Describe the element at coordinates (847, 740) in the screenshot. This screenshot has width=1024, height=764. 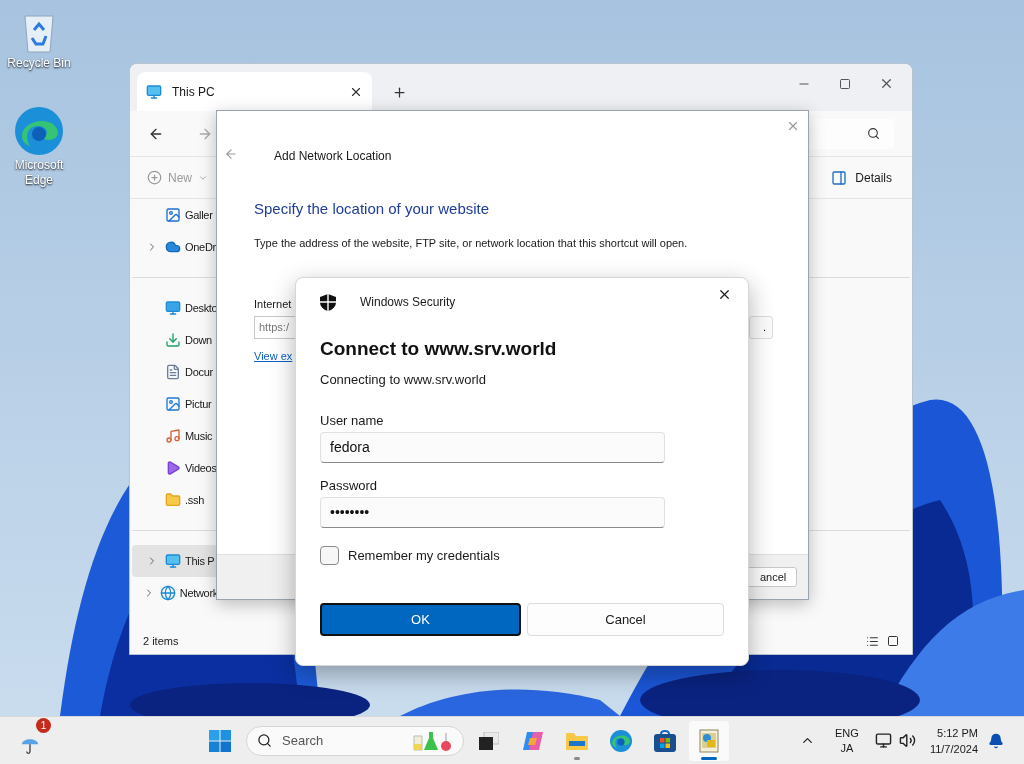
I see `language-indicator: ENG JA` at that location.